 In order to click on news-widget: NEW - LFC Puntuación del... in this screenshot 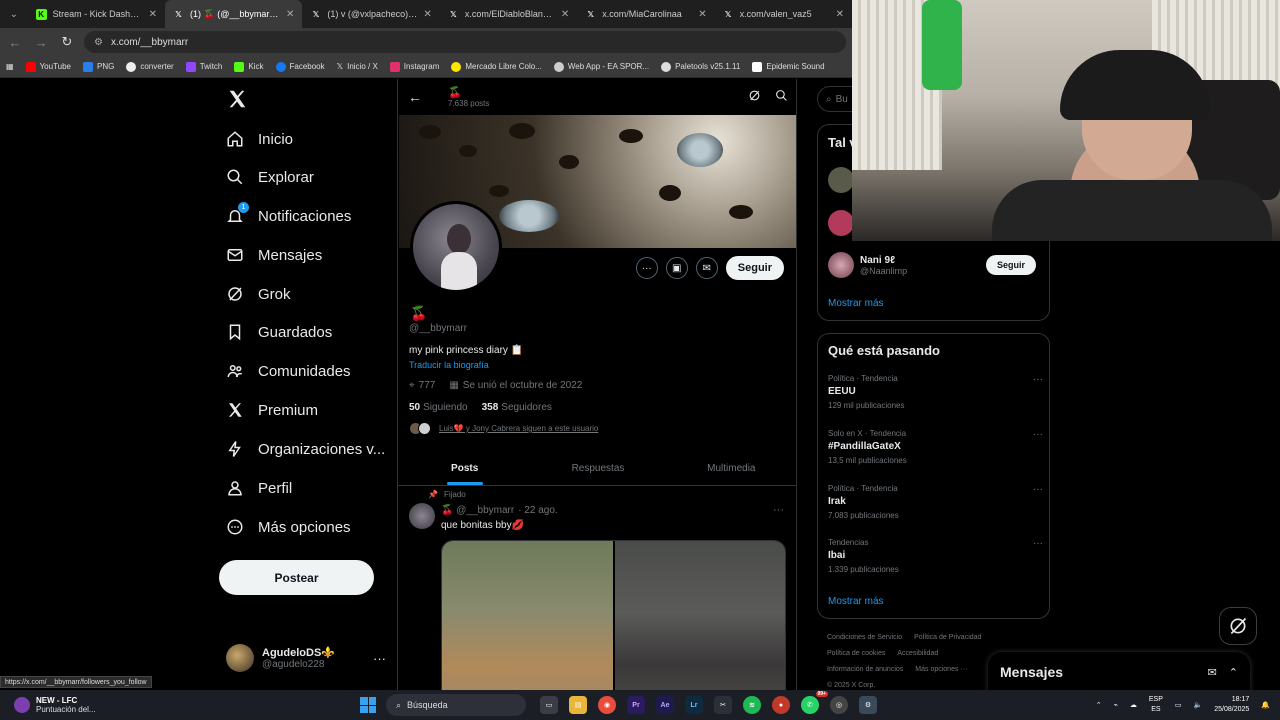, I will do `click(180, 705)`.